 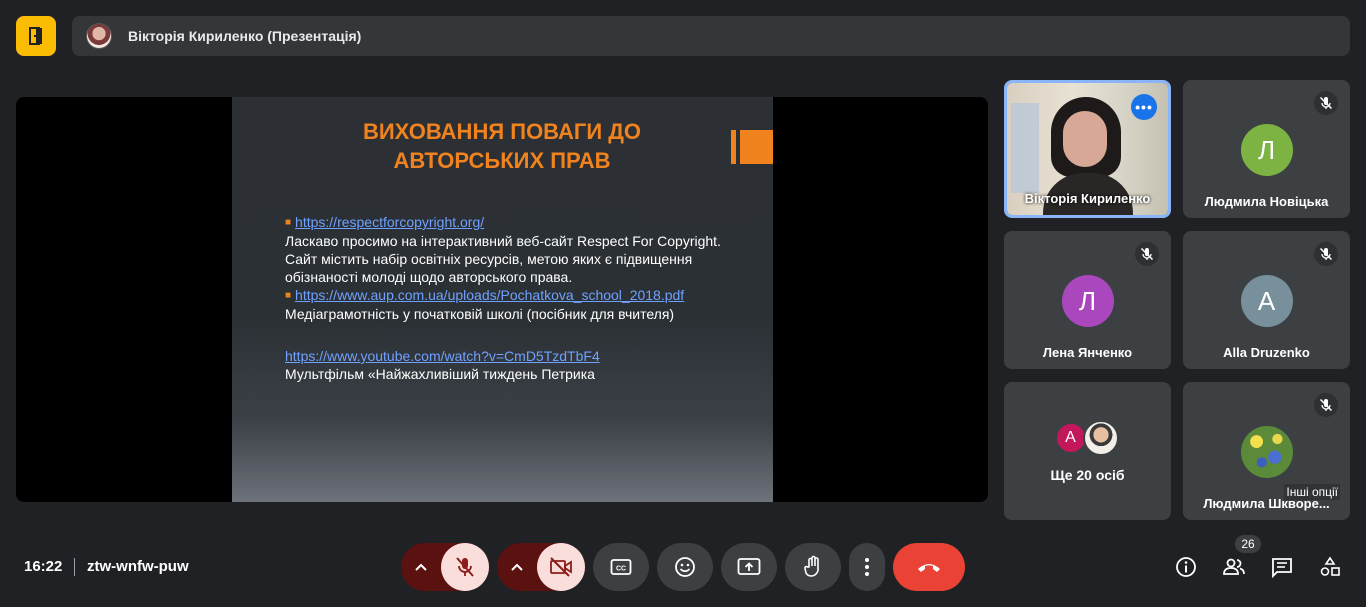 I want to click on chat-icon, so click(x=1282, y=568).